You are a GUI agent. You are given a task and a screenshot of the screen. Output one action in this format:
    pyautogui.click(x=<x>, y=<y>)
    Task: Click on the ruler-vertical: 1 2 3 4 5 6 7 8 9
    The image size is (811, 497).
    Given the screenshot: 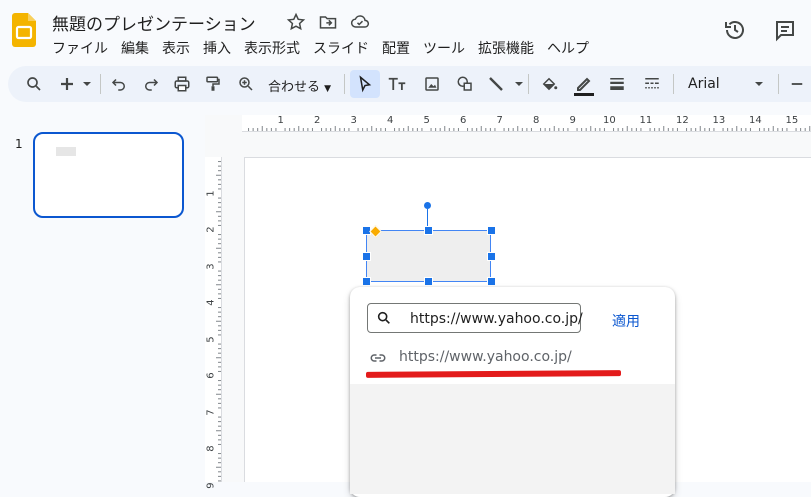 What is the action you would take?
    pyautogui.click(x=213, y=322)
    